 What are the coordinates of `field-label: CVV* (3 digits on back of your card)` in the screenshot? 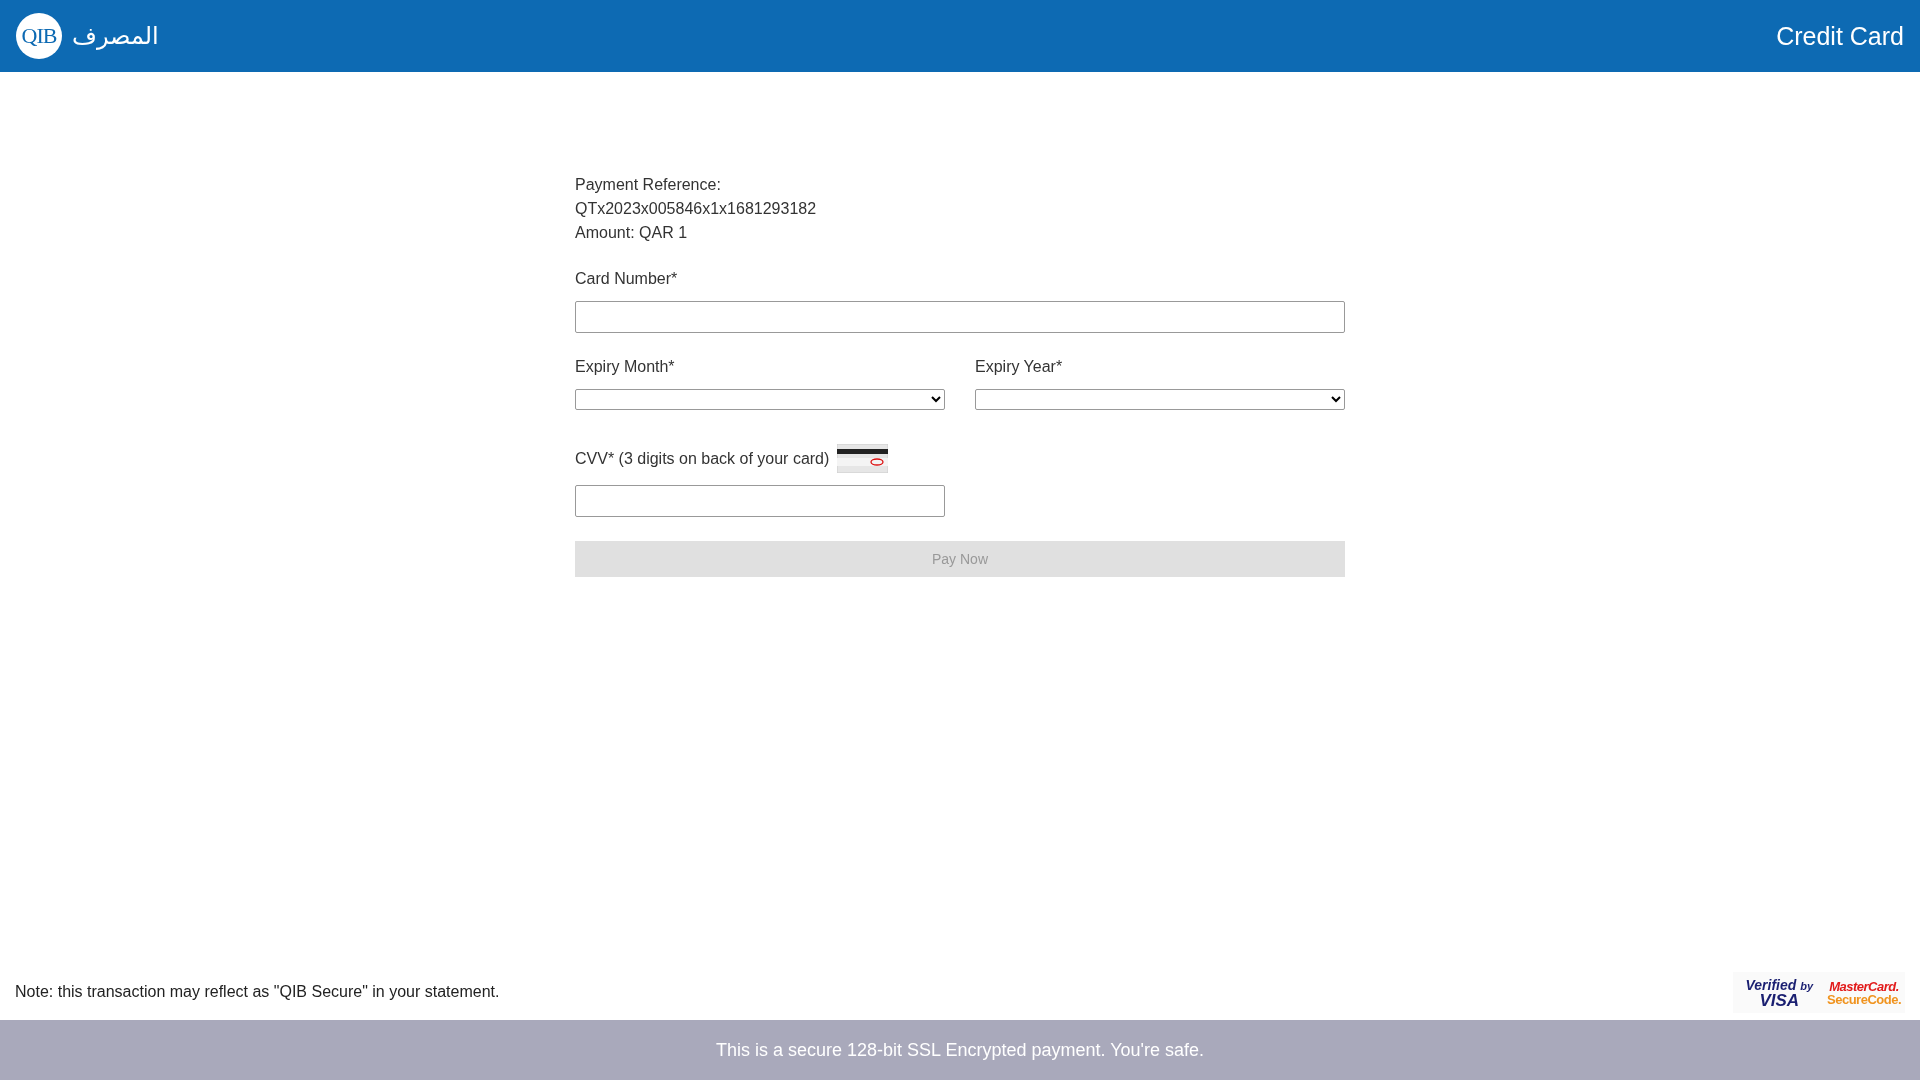 It's located at (702, 458).